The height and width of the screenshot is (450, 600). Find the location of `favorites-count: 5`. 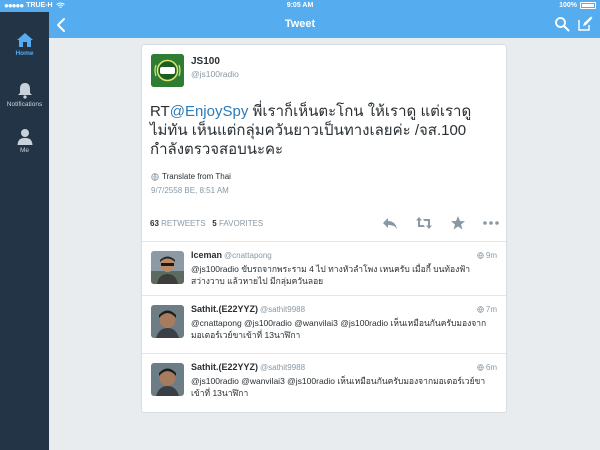

favorites-count: 5 is located at coordinates (214, 223).